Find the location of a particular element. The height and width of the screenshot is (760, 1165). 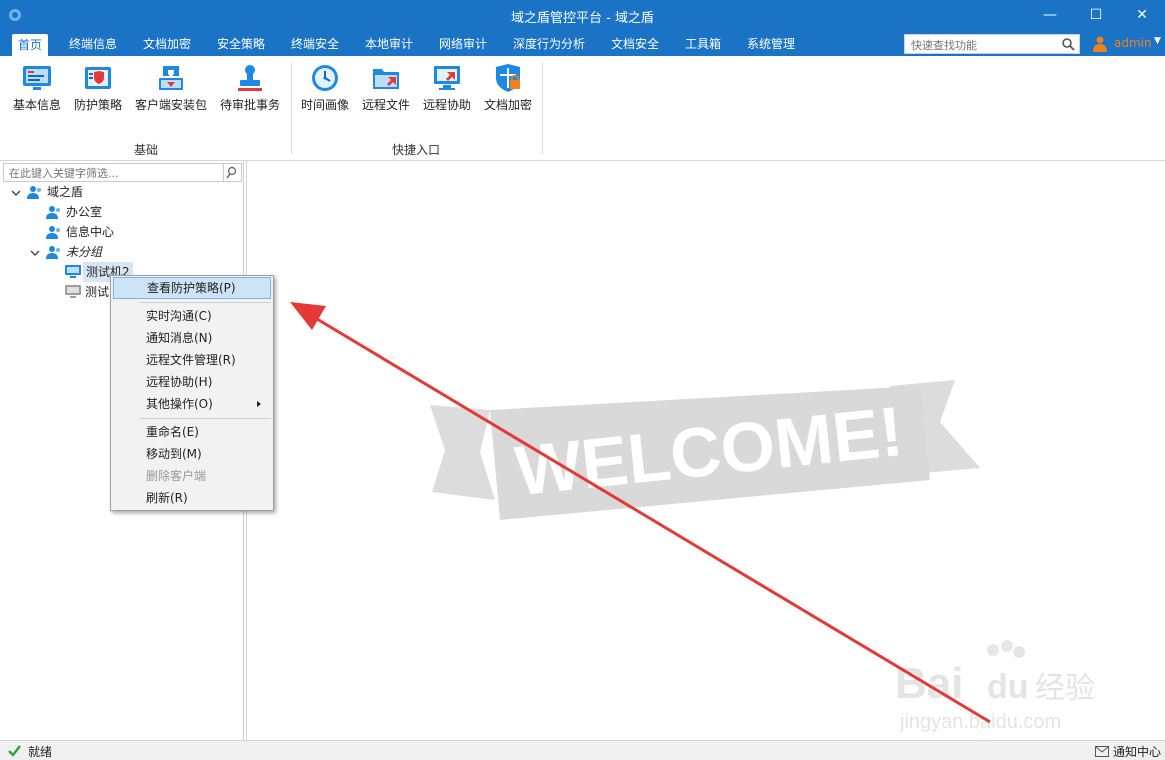

submenu-arrow-icon is located at coordinates (259, 404).